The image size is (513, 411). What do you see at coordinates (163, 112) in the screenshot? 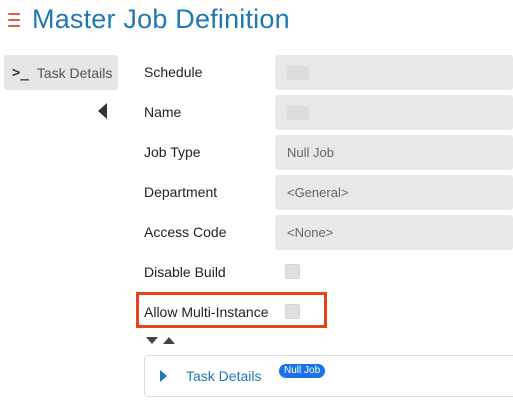
I see `name-label: Name` at bounding box center [163, 112].